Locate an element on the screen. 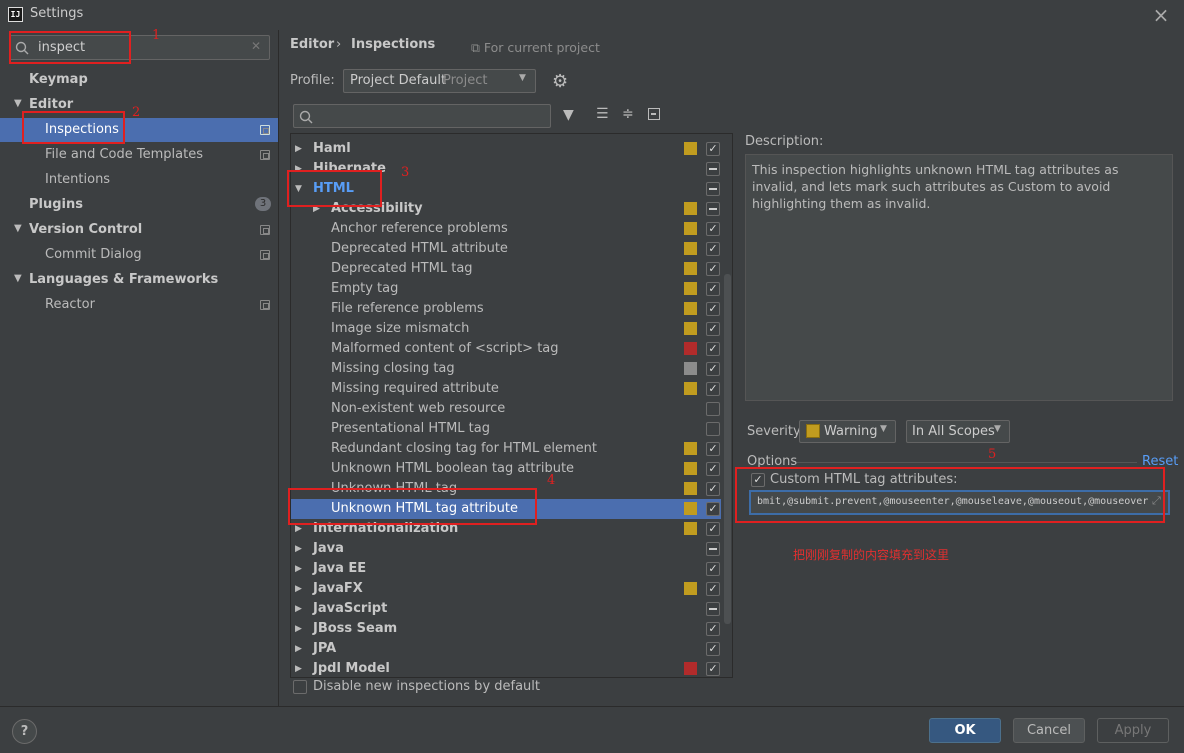 The width and height of the screenshot is (1184, 753). inspection-row: ▶ JBoss Seam ✓ is located at coordinates (506, 629).